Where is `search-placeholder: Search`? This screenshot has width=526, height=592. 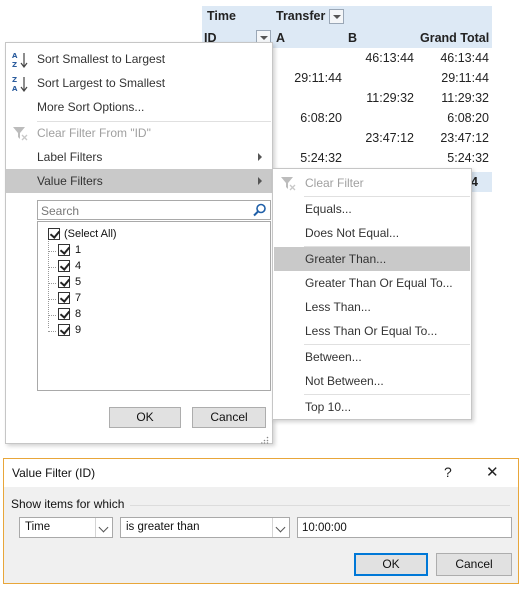
search-placeholder: Search is located at coordinates (60, 211).